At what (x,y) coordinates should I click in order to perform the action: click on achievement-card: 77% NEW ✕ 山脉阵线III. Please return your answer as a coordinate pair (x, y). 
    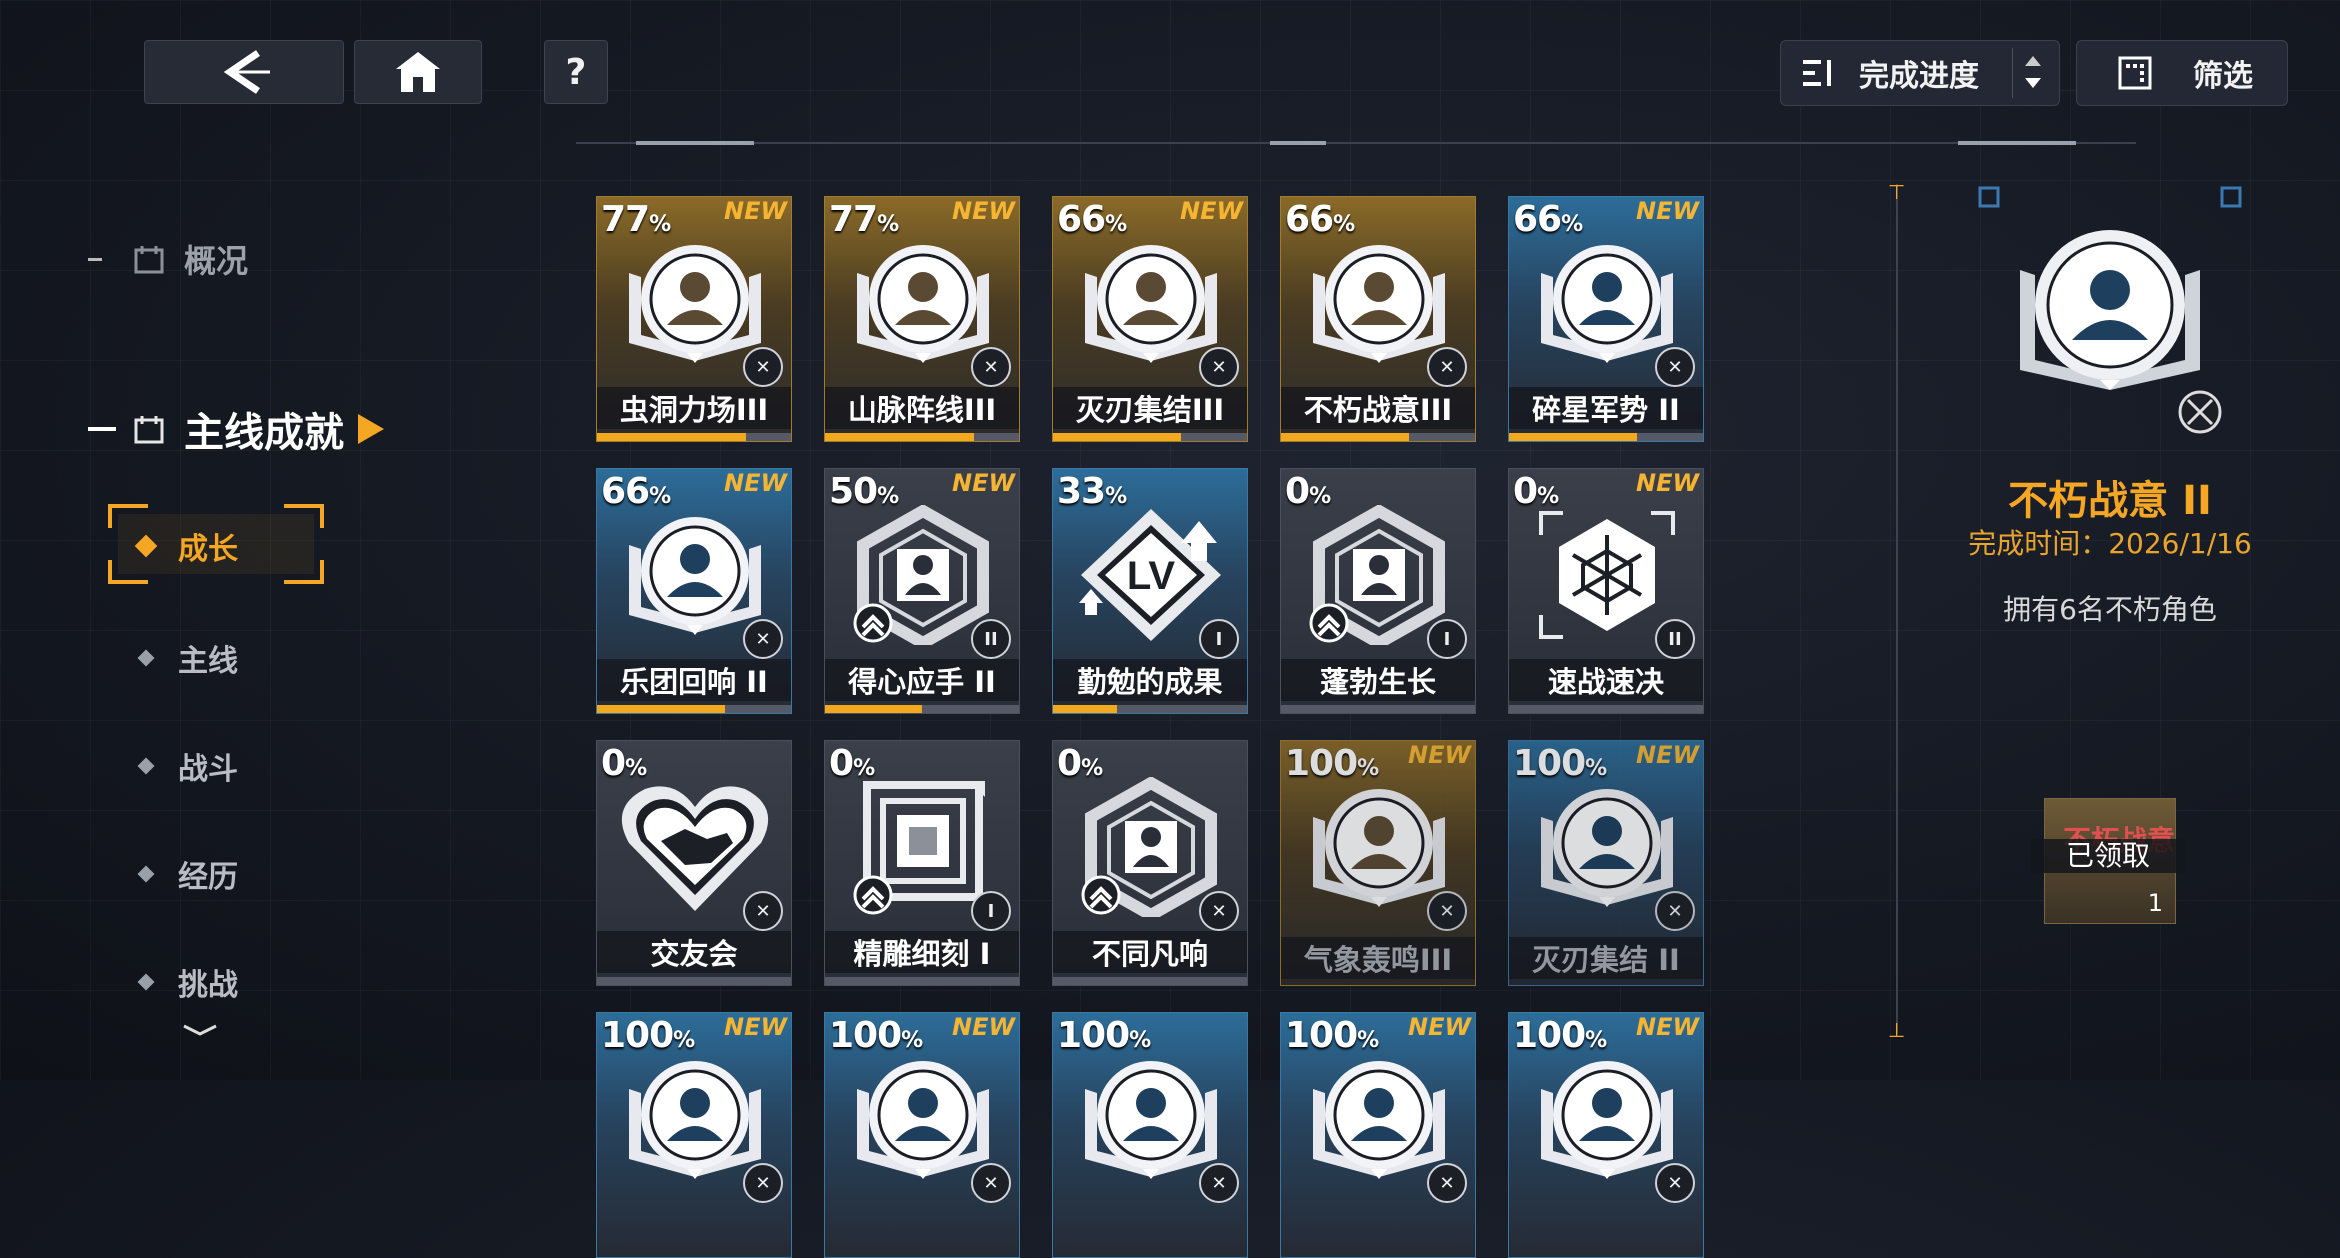
    Looking at the image, I should click on (922, 319).